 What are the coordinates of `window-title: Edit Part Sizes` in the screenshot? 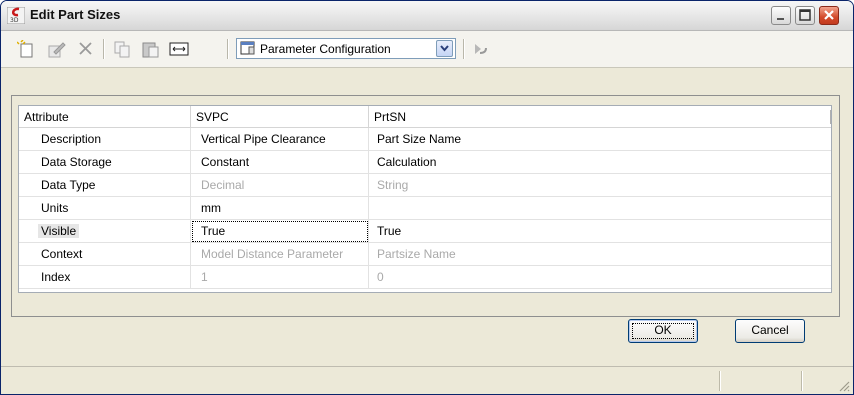 It's located at (75, 14).